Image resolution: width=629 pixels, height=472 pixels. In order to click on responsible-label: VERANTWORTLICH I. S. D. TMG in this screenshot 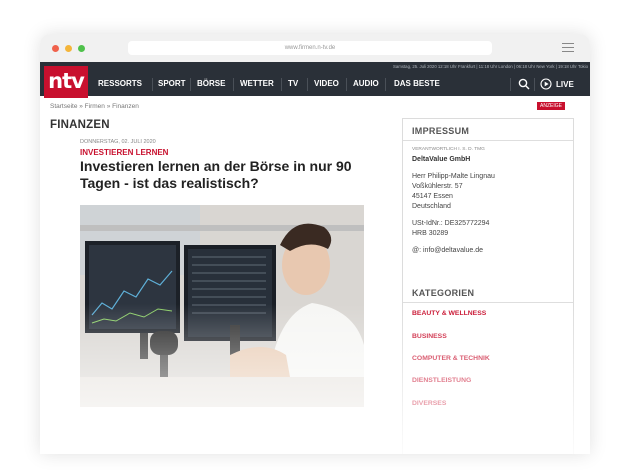, I will do `click(448, 149)`.